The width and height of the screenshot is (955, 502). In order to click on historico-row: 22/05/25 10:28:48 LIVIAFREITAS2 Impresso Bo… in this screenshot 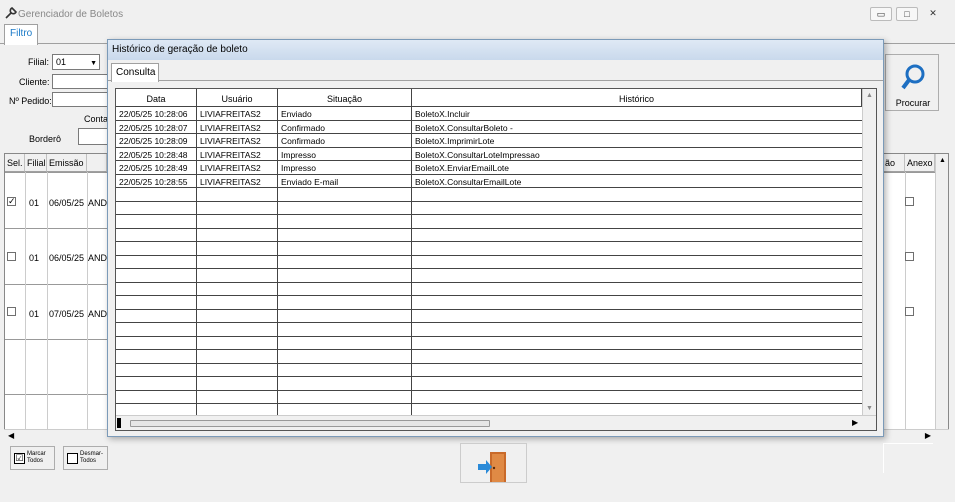, I will do `click(489, 154)`.